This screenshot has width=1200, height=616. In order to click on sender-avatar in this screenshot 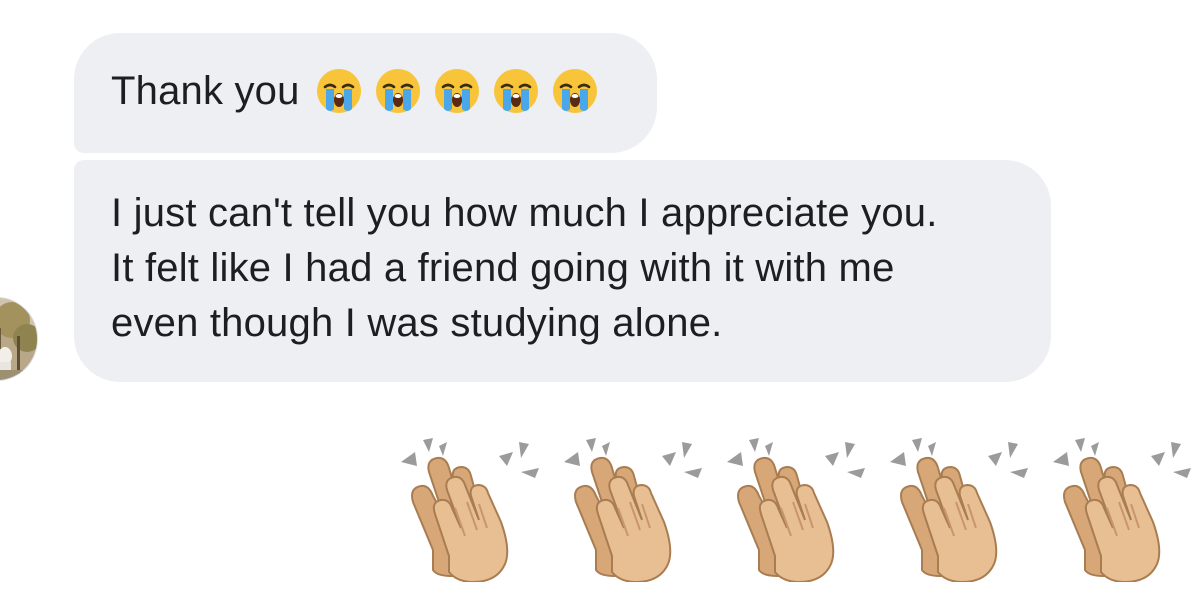, I will do `click(19, 339)`.